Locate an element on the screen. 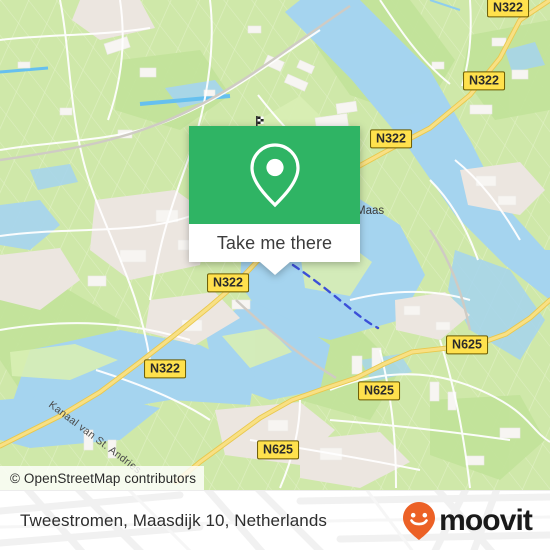 This screenshot has width=550, height=550. location-callout-card: Take me there is located at coordinates (274, 200).